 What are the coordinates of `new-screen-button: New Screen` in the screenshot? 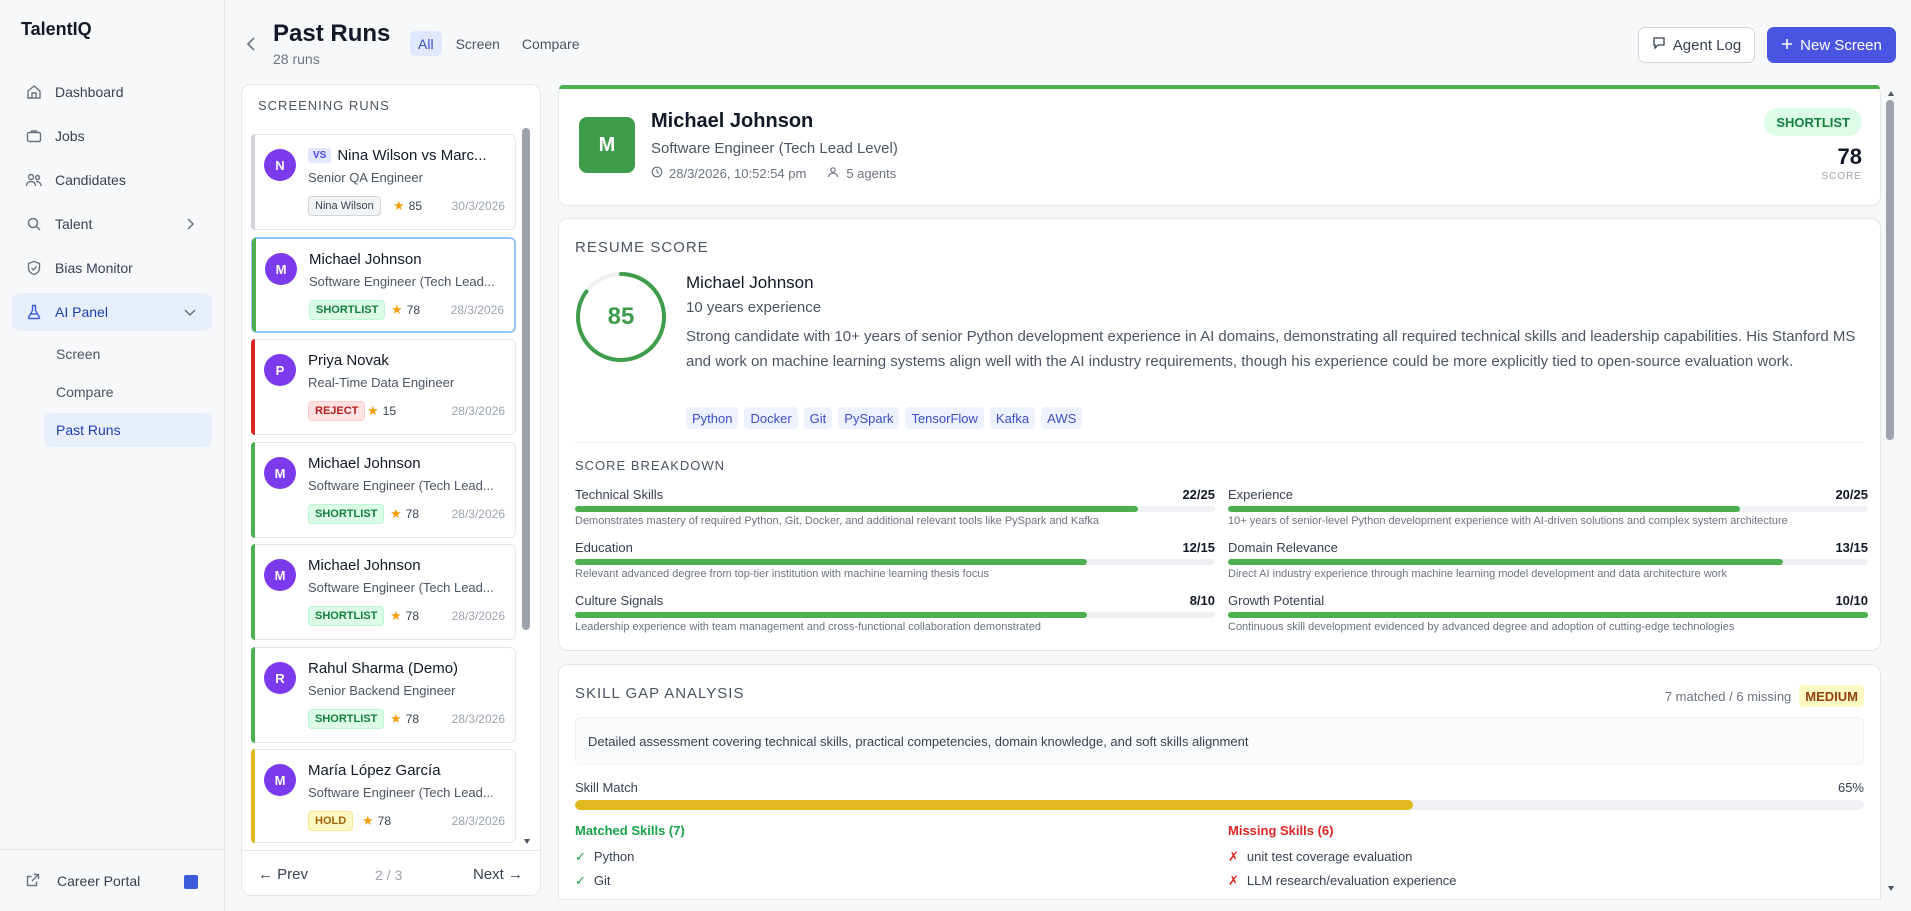 It's located at (1831, 45).